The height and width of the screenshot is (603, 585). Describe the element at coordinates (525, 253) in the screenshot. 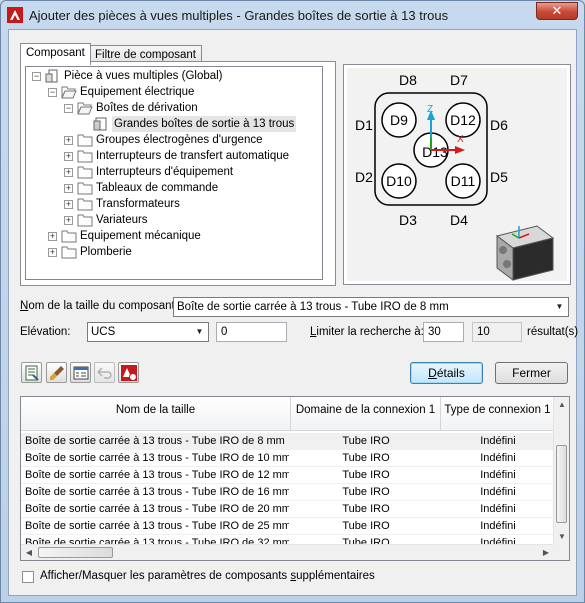

I see `3d-box-thumbnail-icon` at that location.